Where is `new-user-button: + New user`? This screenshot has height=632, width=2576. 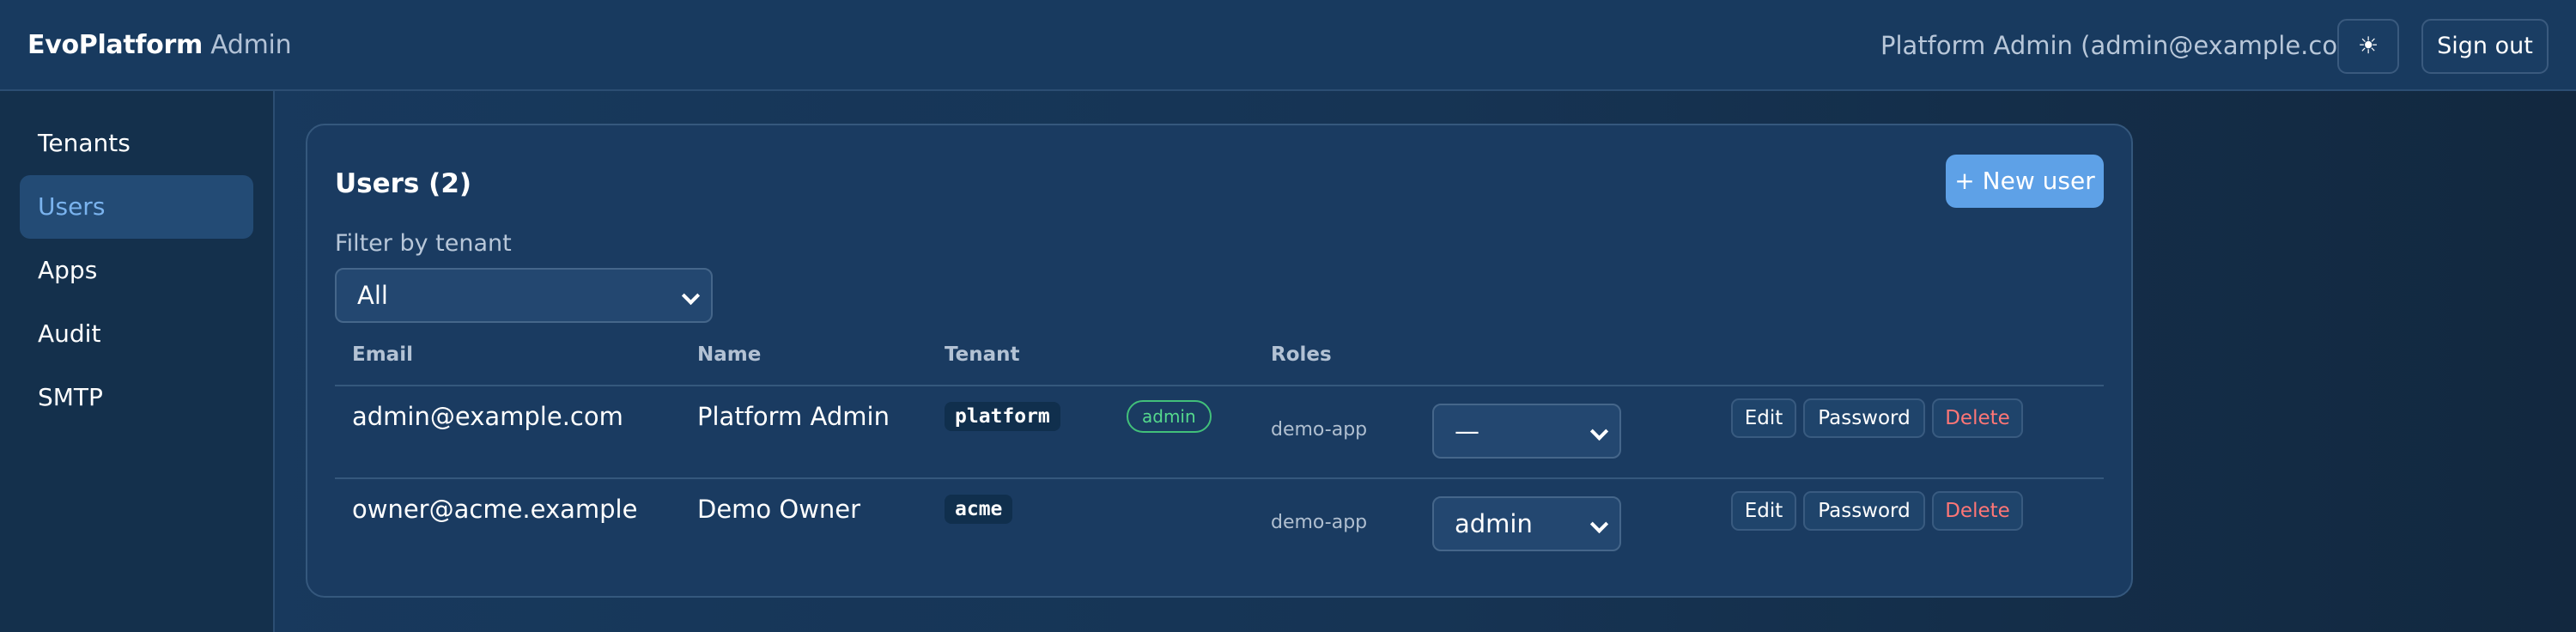
new-user-button: + New user is located at coordinates (2025, 181).